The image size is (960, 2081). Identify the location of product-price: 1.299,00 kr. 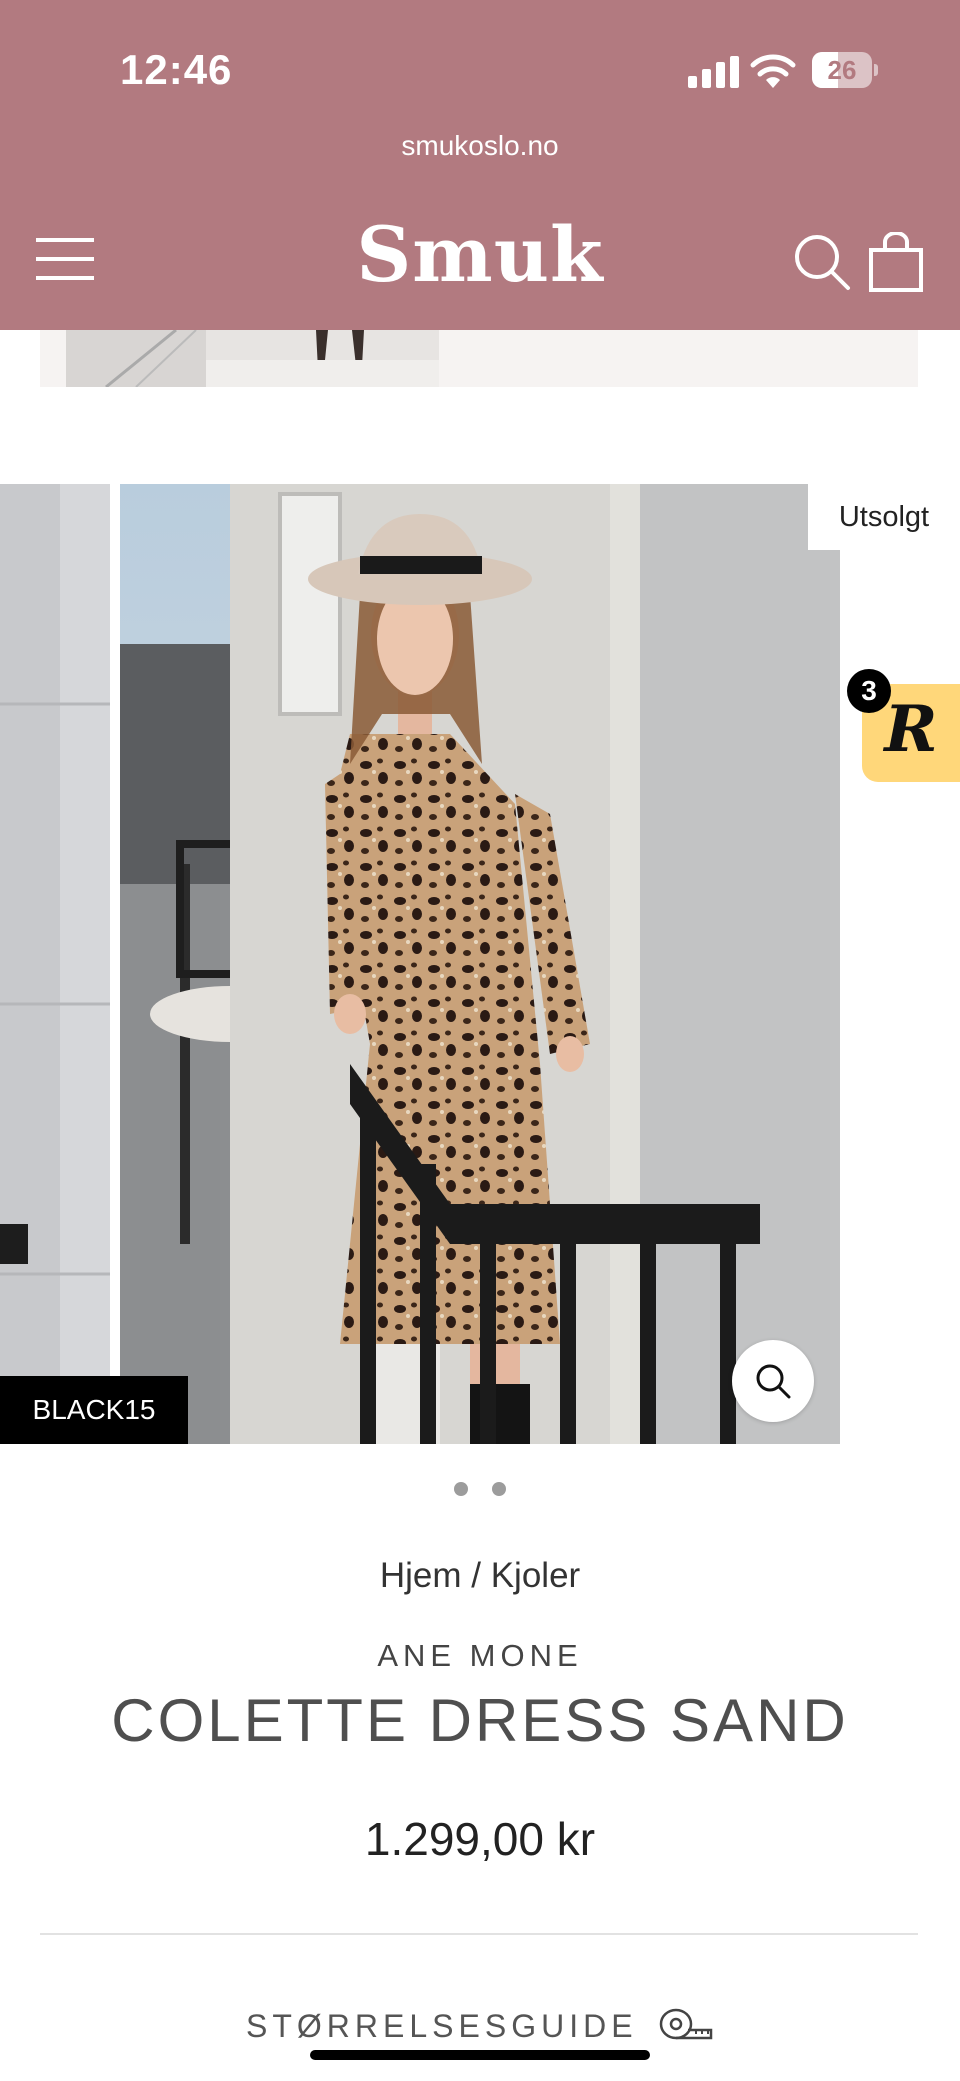
(480, 1839).